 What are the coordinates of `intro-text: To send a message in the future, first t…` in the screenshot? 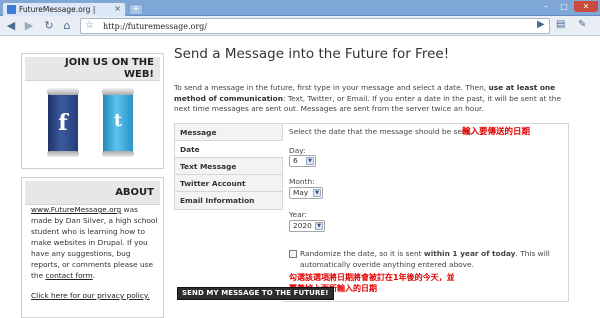 It's located at (372, 99).